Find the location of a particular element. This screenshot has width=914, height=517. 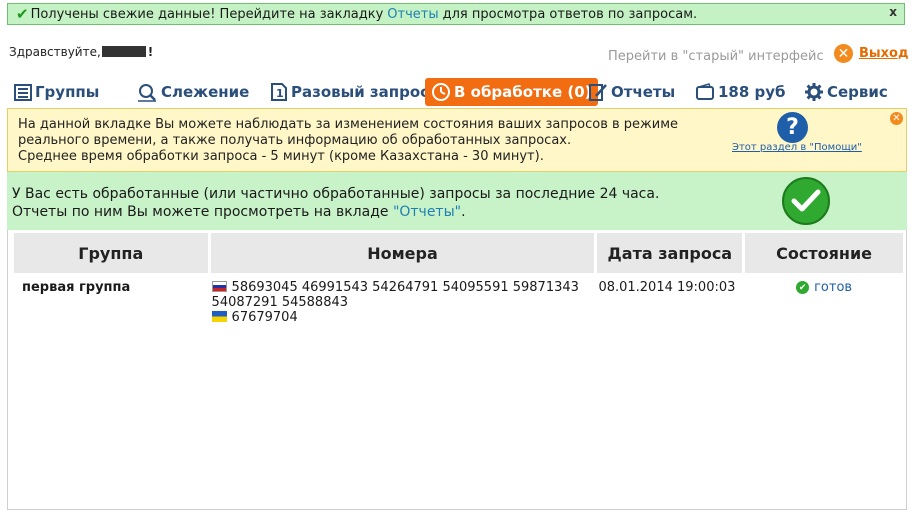

tab-single-request: 1 Разовый запрос is located at coordinates (349, 92).